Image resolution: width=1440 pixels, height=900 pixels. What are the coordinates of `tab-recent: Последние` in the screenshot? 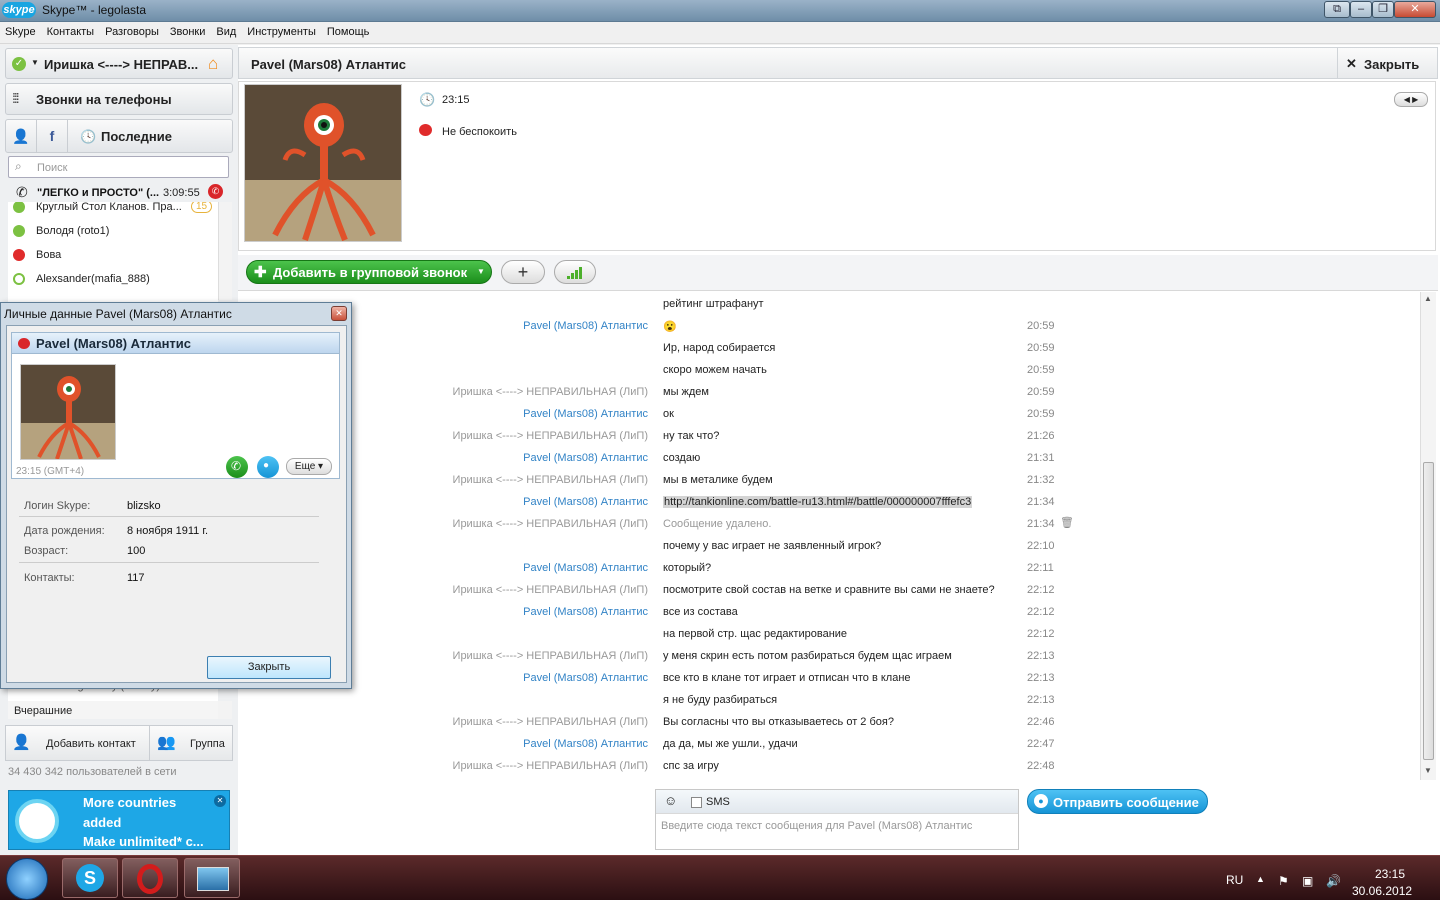 It's located at (136, 136).